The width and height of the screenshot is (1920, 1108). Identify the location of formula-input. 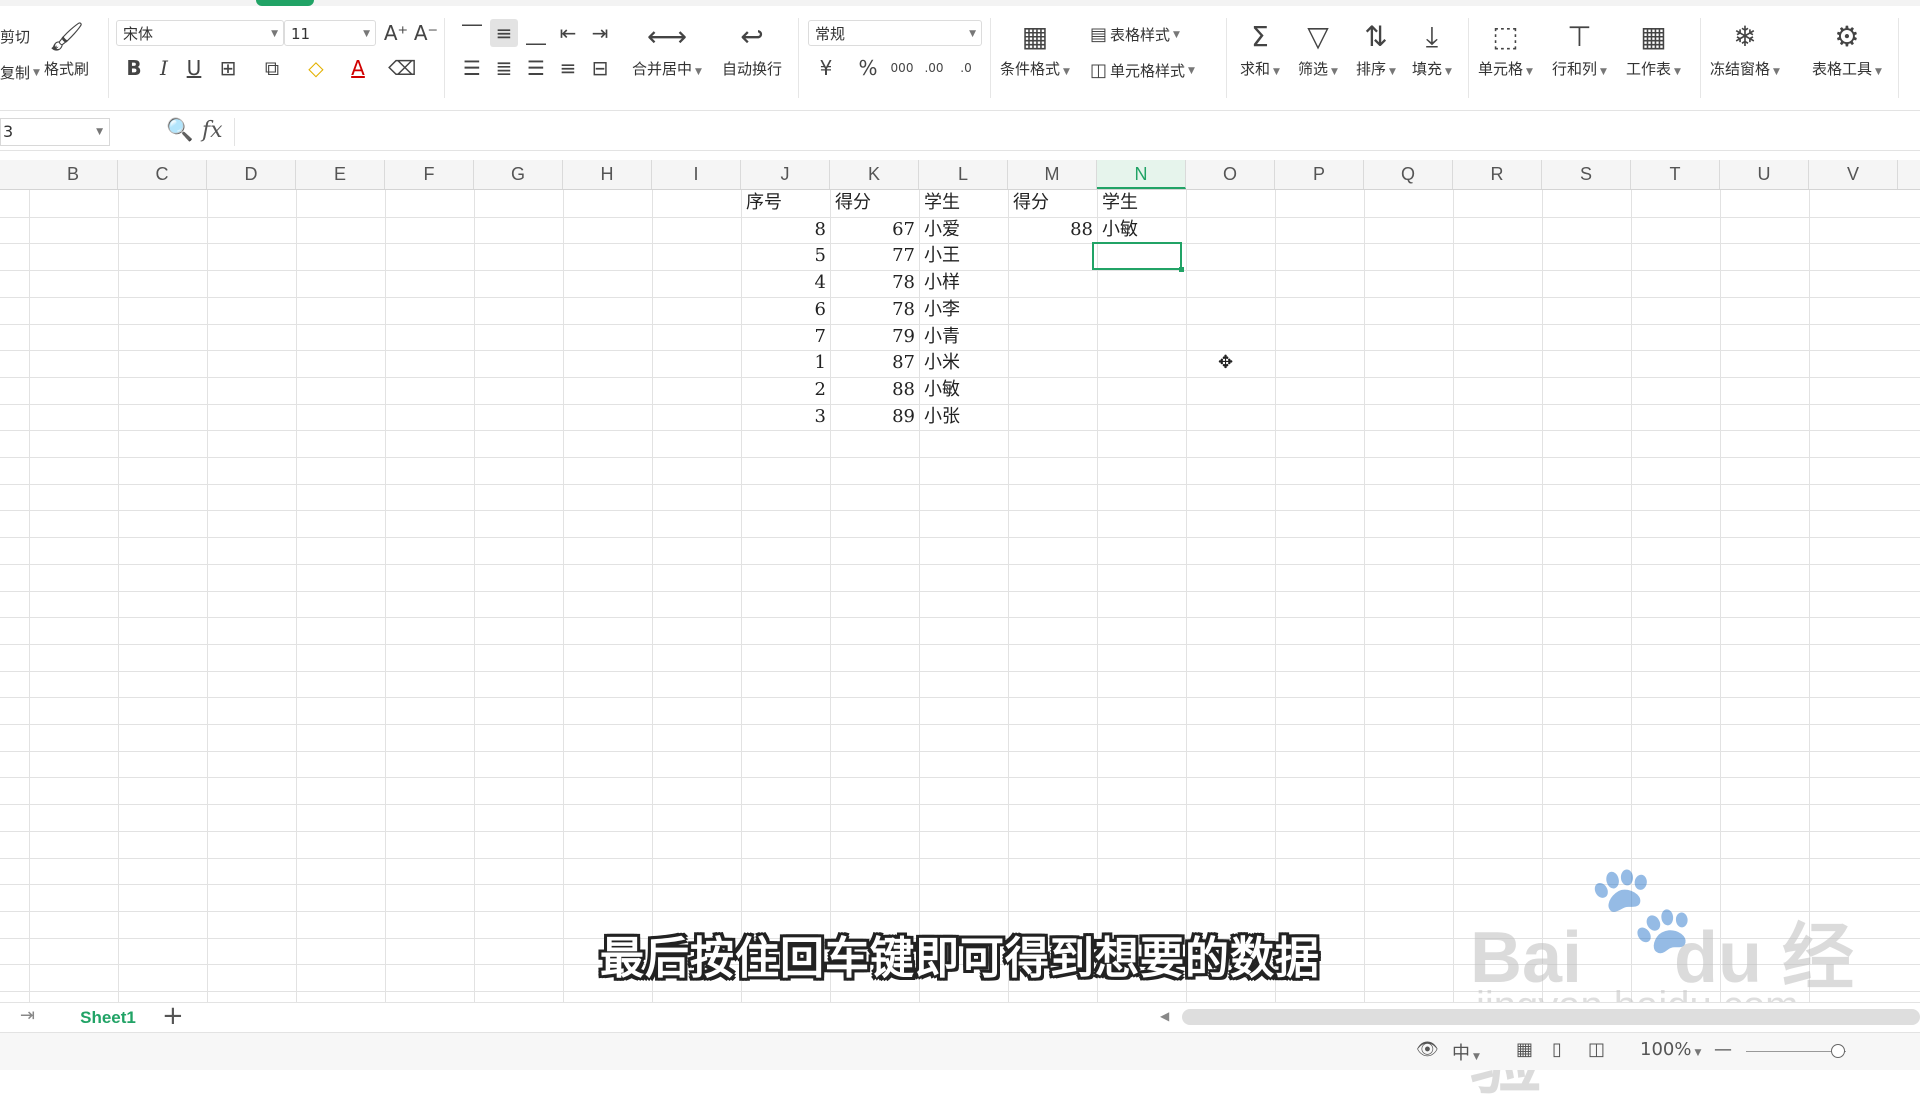
(1077, 132).